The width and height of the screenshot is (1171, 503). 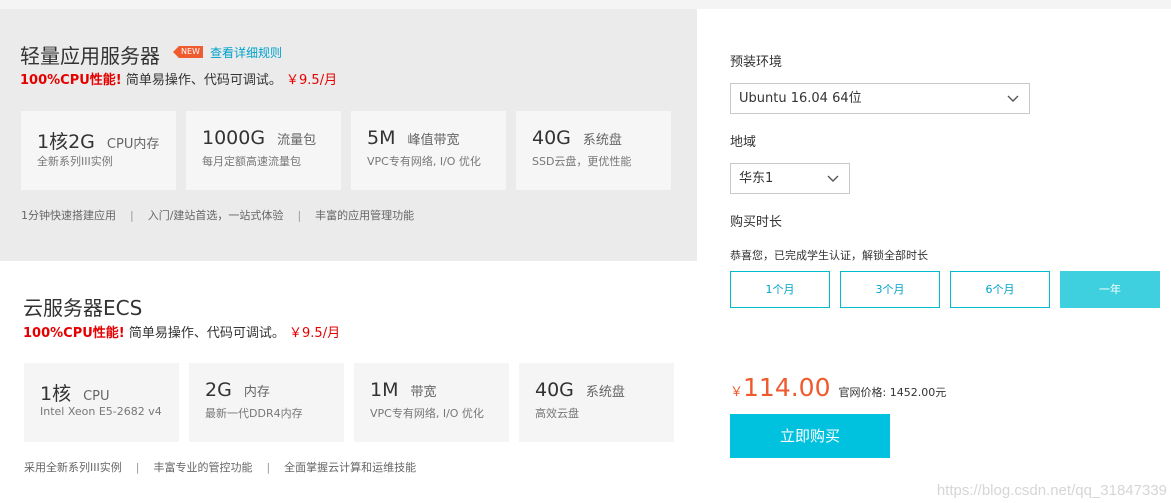 I want to click on spec-desc: 全新系列III实例, so click(x=75, y=161).